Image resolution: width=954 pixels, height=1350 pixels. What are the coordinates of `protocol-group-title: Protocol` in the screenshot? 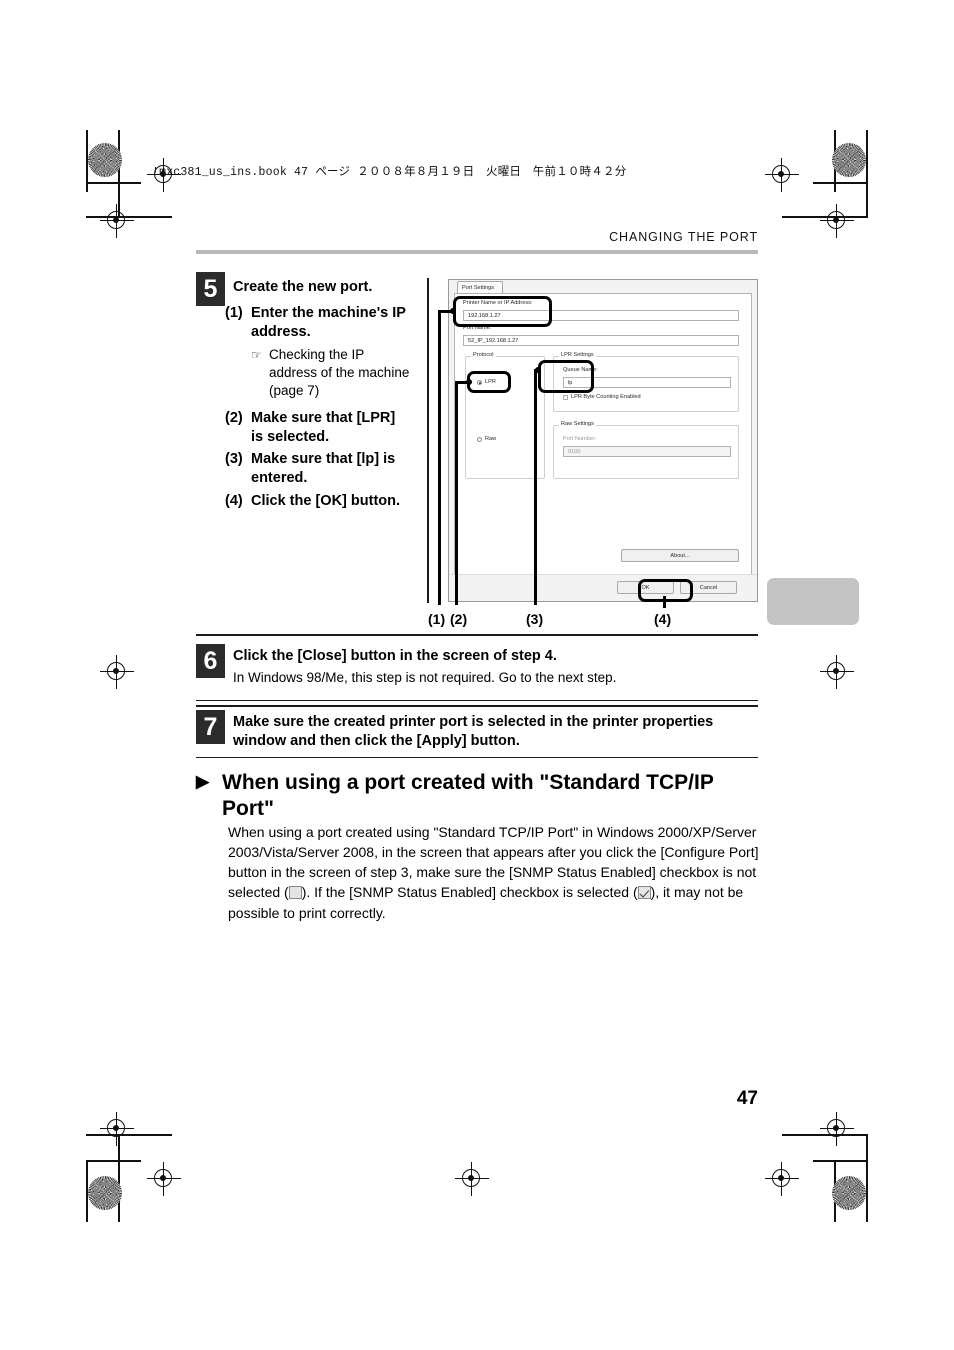 It's located at (483, 355).